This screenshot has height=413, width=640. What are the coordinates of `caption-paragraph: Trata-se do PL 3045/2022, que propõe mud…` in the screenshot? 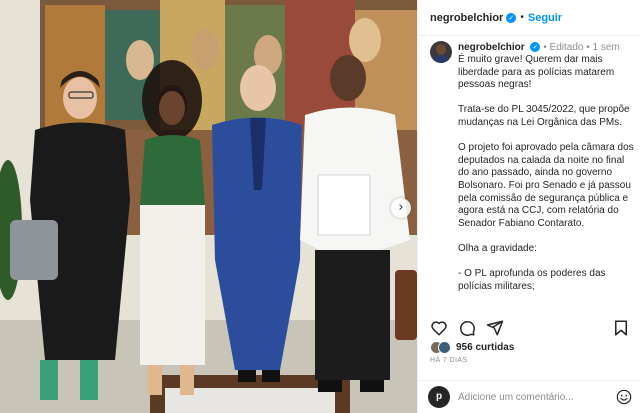 It's located at (544, 116).